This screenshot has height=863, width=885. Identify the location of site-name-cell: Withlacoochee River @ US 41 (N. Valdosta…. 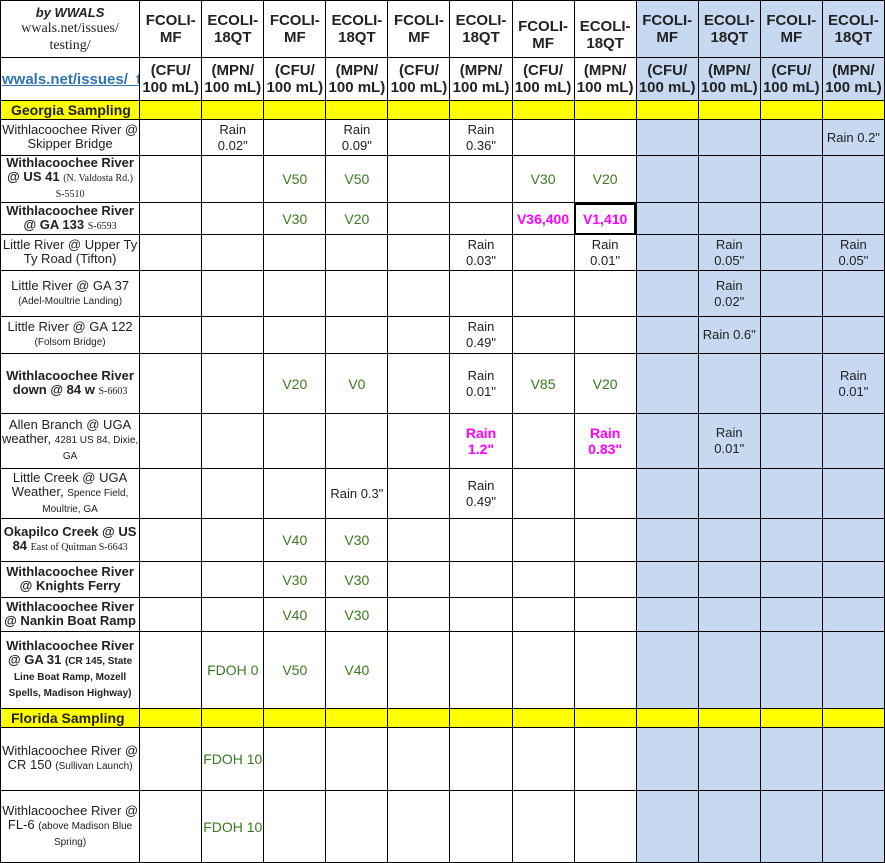
(70, 179).